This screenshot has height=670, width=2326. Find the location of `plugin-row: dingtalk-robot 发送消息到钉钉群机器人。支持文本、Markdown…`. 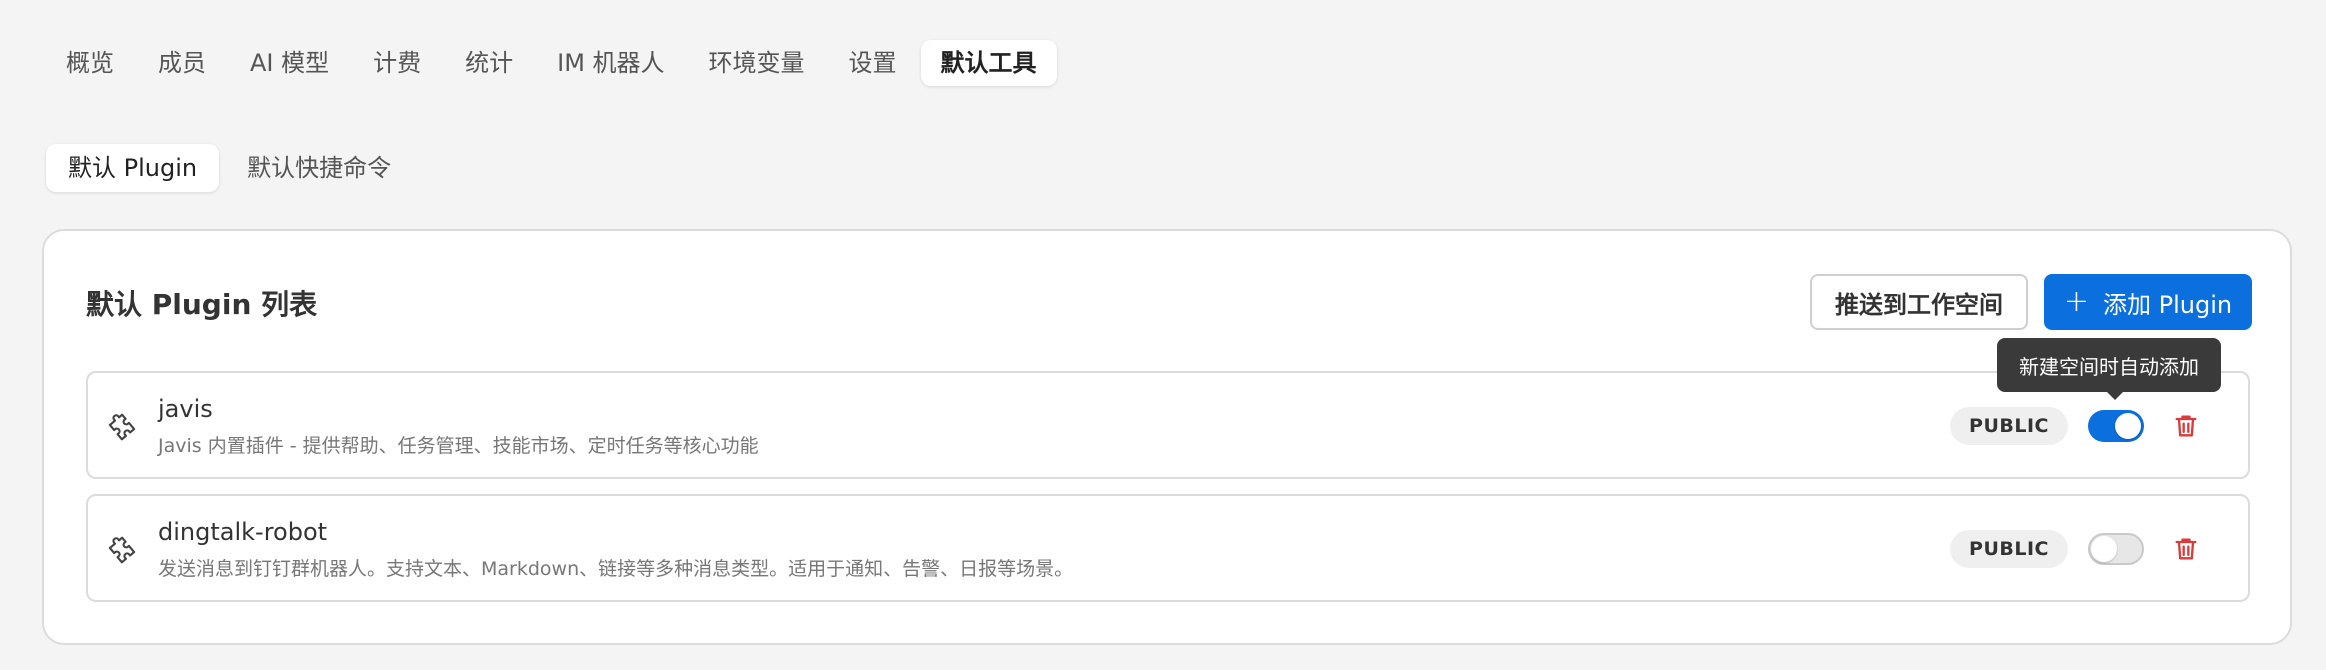

plugin-row: dingtalk-robot 发送消息到钉钉群机器人。支持文本、Markdown… is located at coordinates (1168, 548).